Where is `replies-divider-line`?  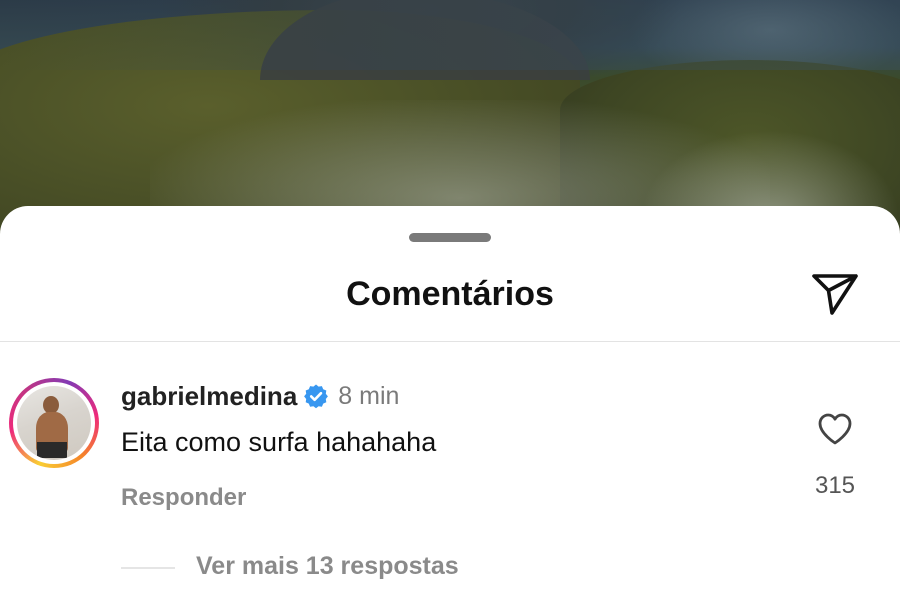 replies-divider-line is located at coordinates (148, 568).